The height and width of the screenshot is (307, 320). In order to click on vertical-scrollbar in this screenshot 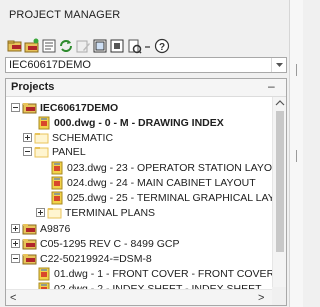, I will do `click(279, 192)`.